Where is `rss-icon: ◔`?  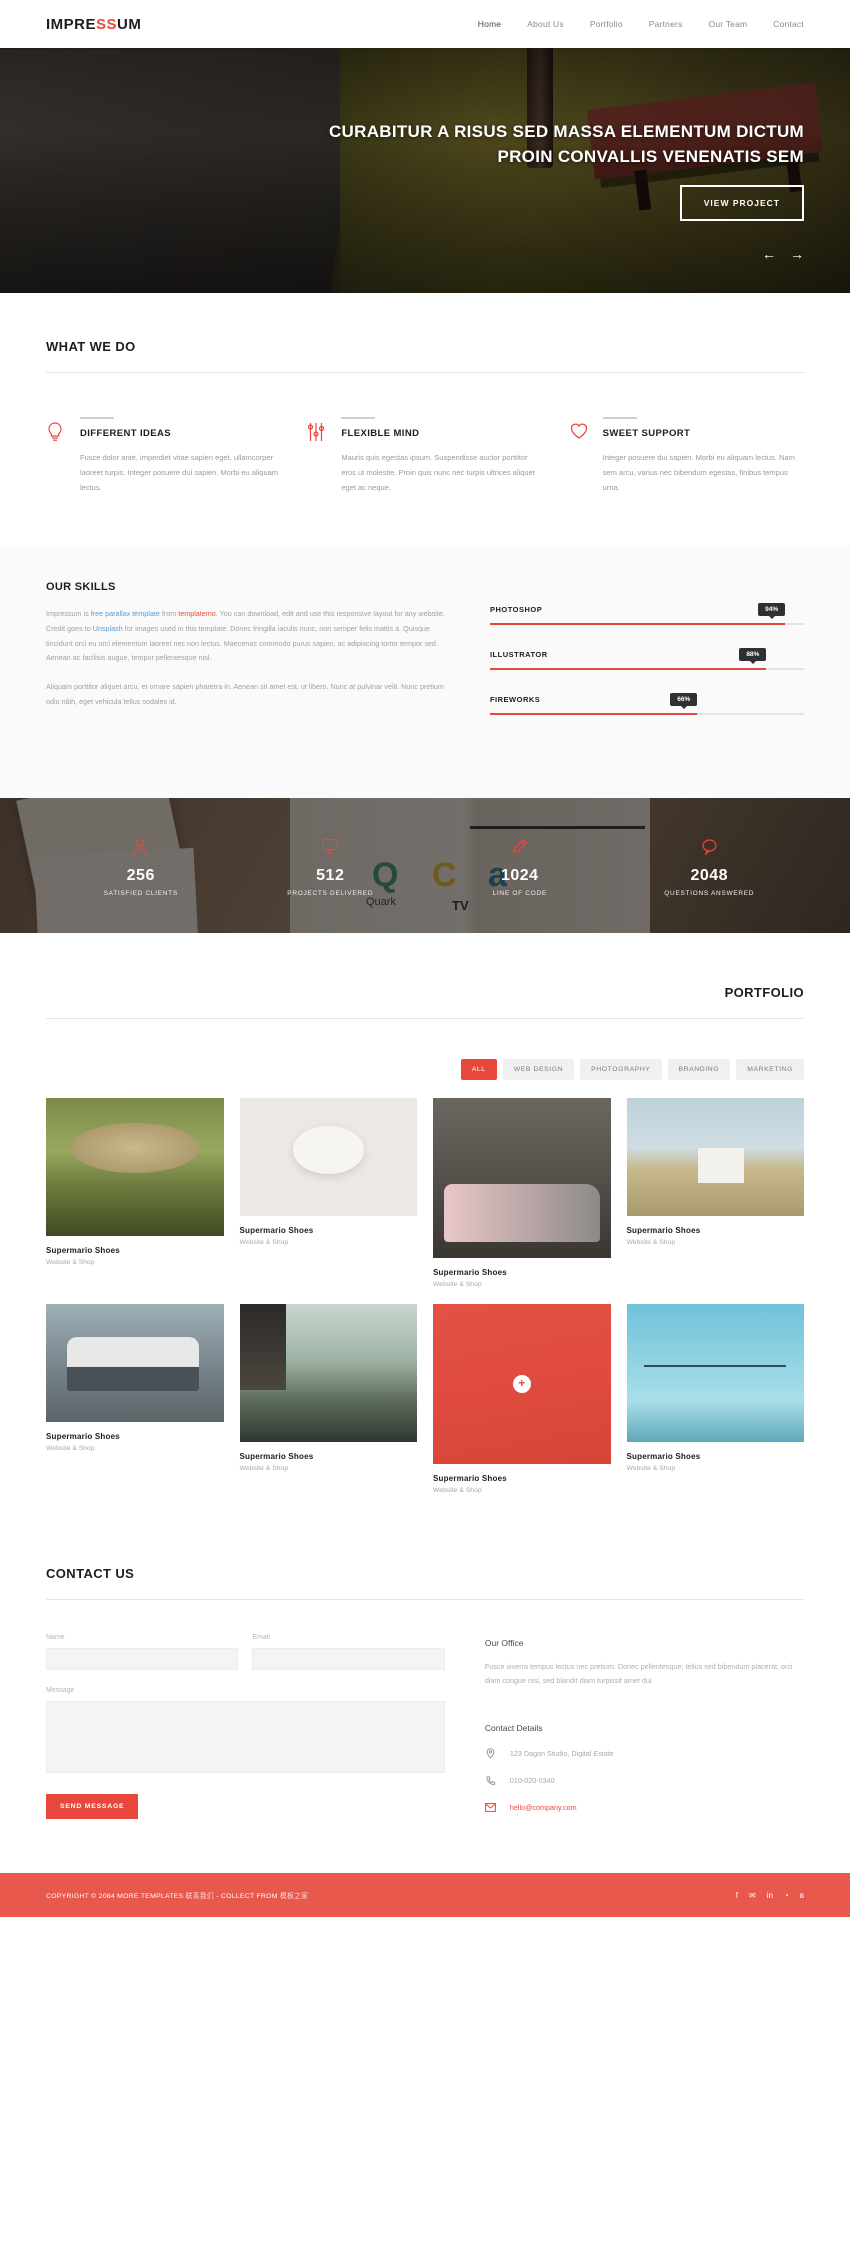
rss-icon: ◔ is located at coordinates (786, 1895).